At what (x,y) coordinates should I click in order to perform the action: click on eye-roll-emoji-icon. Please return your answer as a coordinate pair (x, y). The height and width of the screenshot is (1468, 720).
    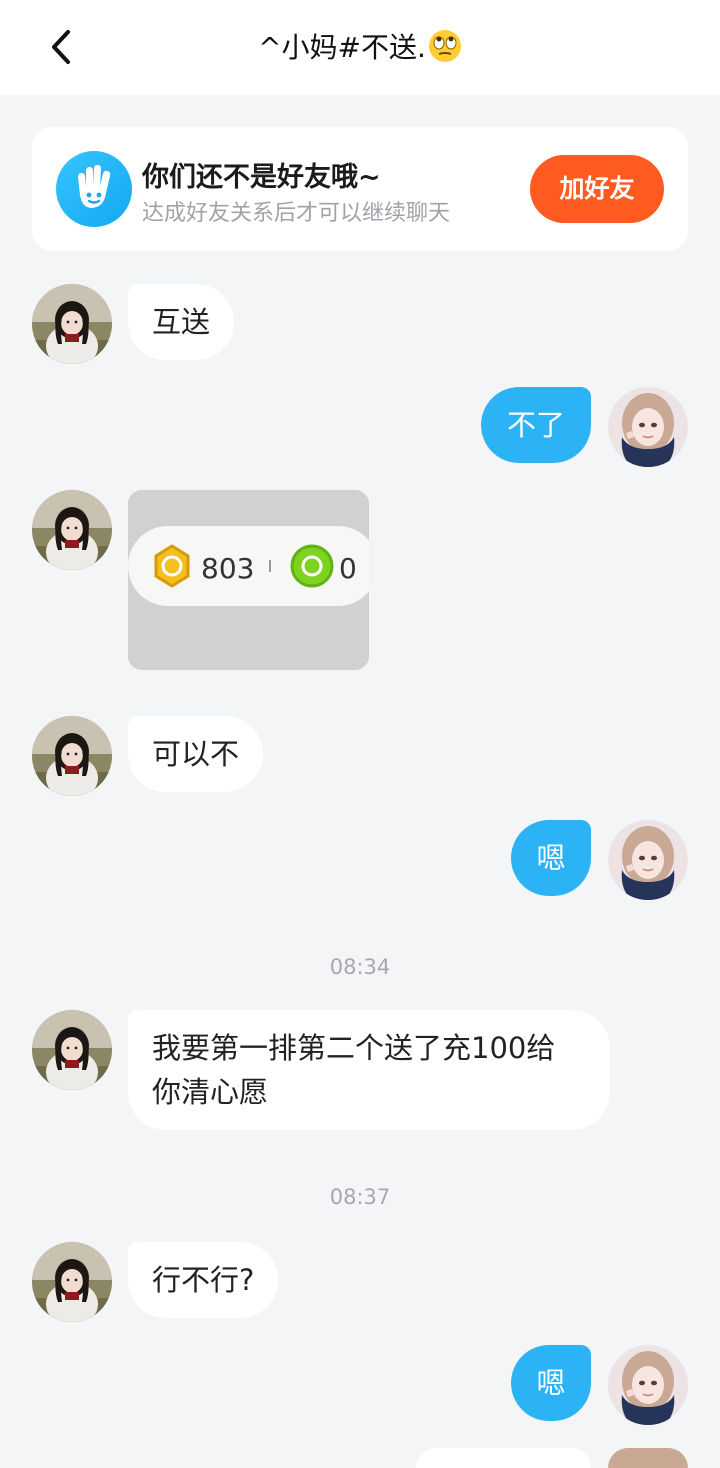
    Looking at the image, I should click on (445, 51).